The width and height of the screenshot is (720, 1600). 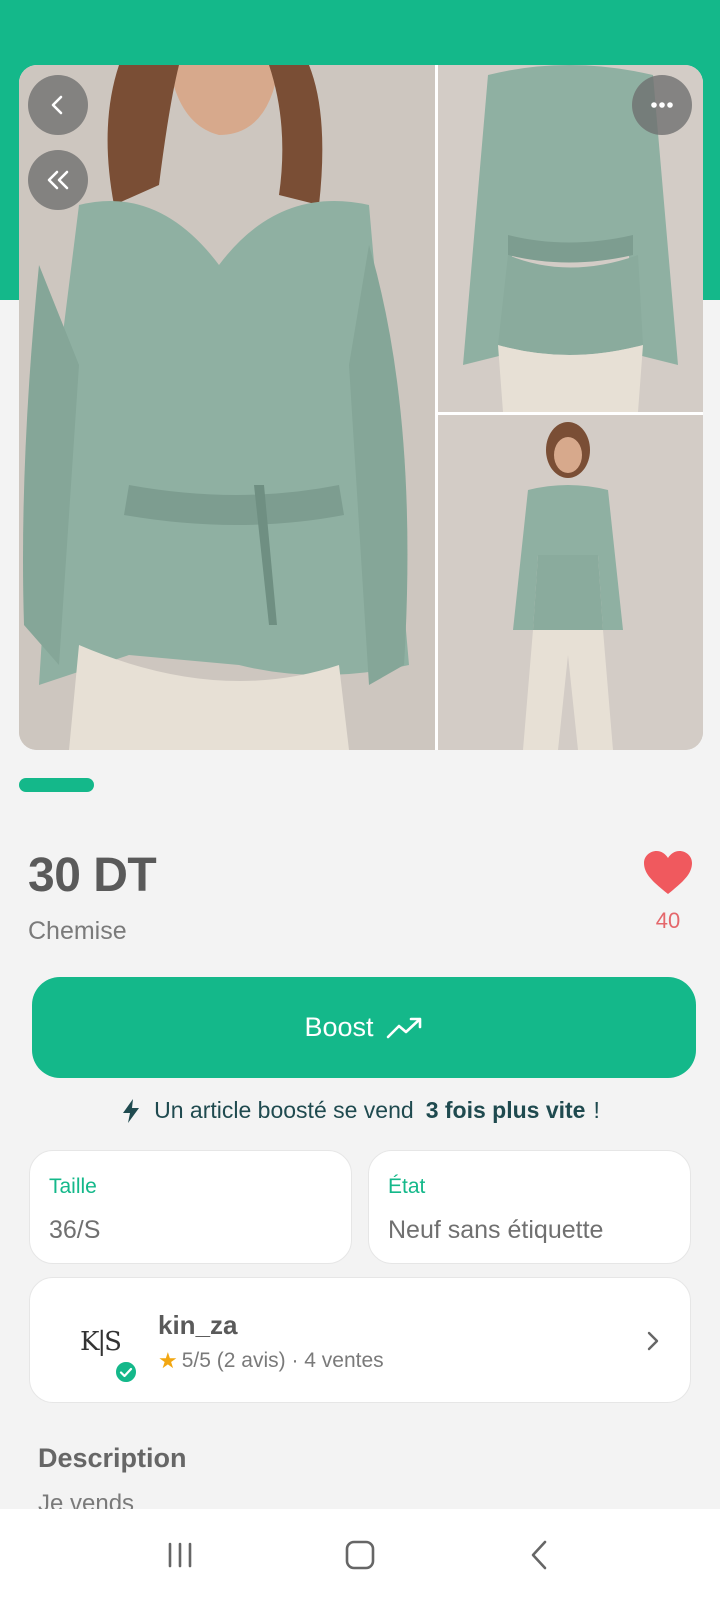 I want to click on recent-apps-icon, so click(x=180, y=1554).